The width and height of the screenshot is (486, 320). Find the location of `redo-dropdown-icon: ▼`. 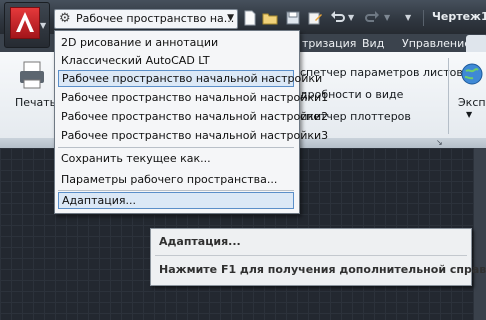

redo-dropdown-icon: ▼ is located at coordinates (392, 21).